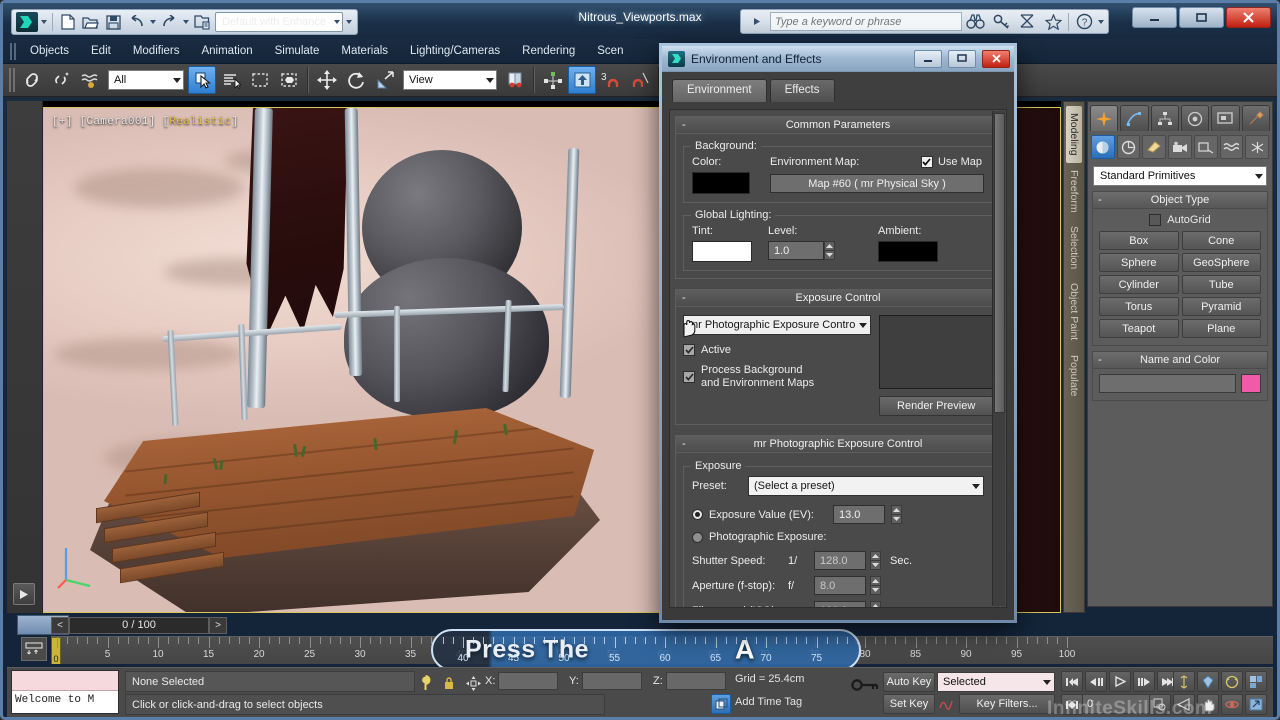  I want to click on set-key-button: Set Key, so click(909, 704).